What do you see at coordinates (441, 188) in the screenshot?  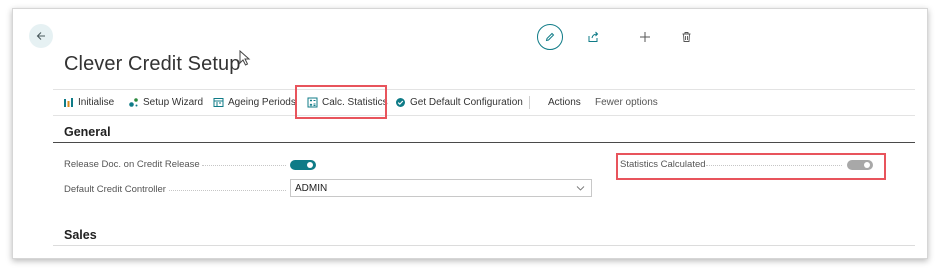 I see `default-credit-controller-select: ADMIN` at bounding box center [441, 188].